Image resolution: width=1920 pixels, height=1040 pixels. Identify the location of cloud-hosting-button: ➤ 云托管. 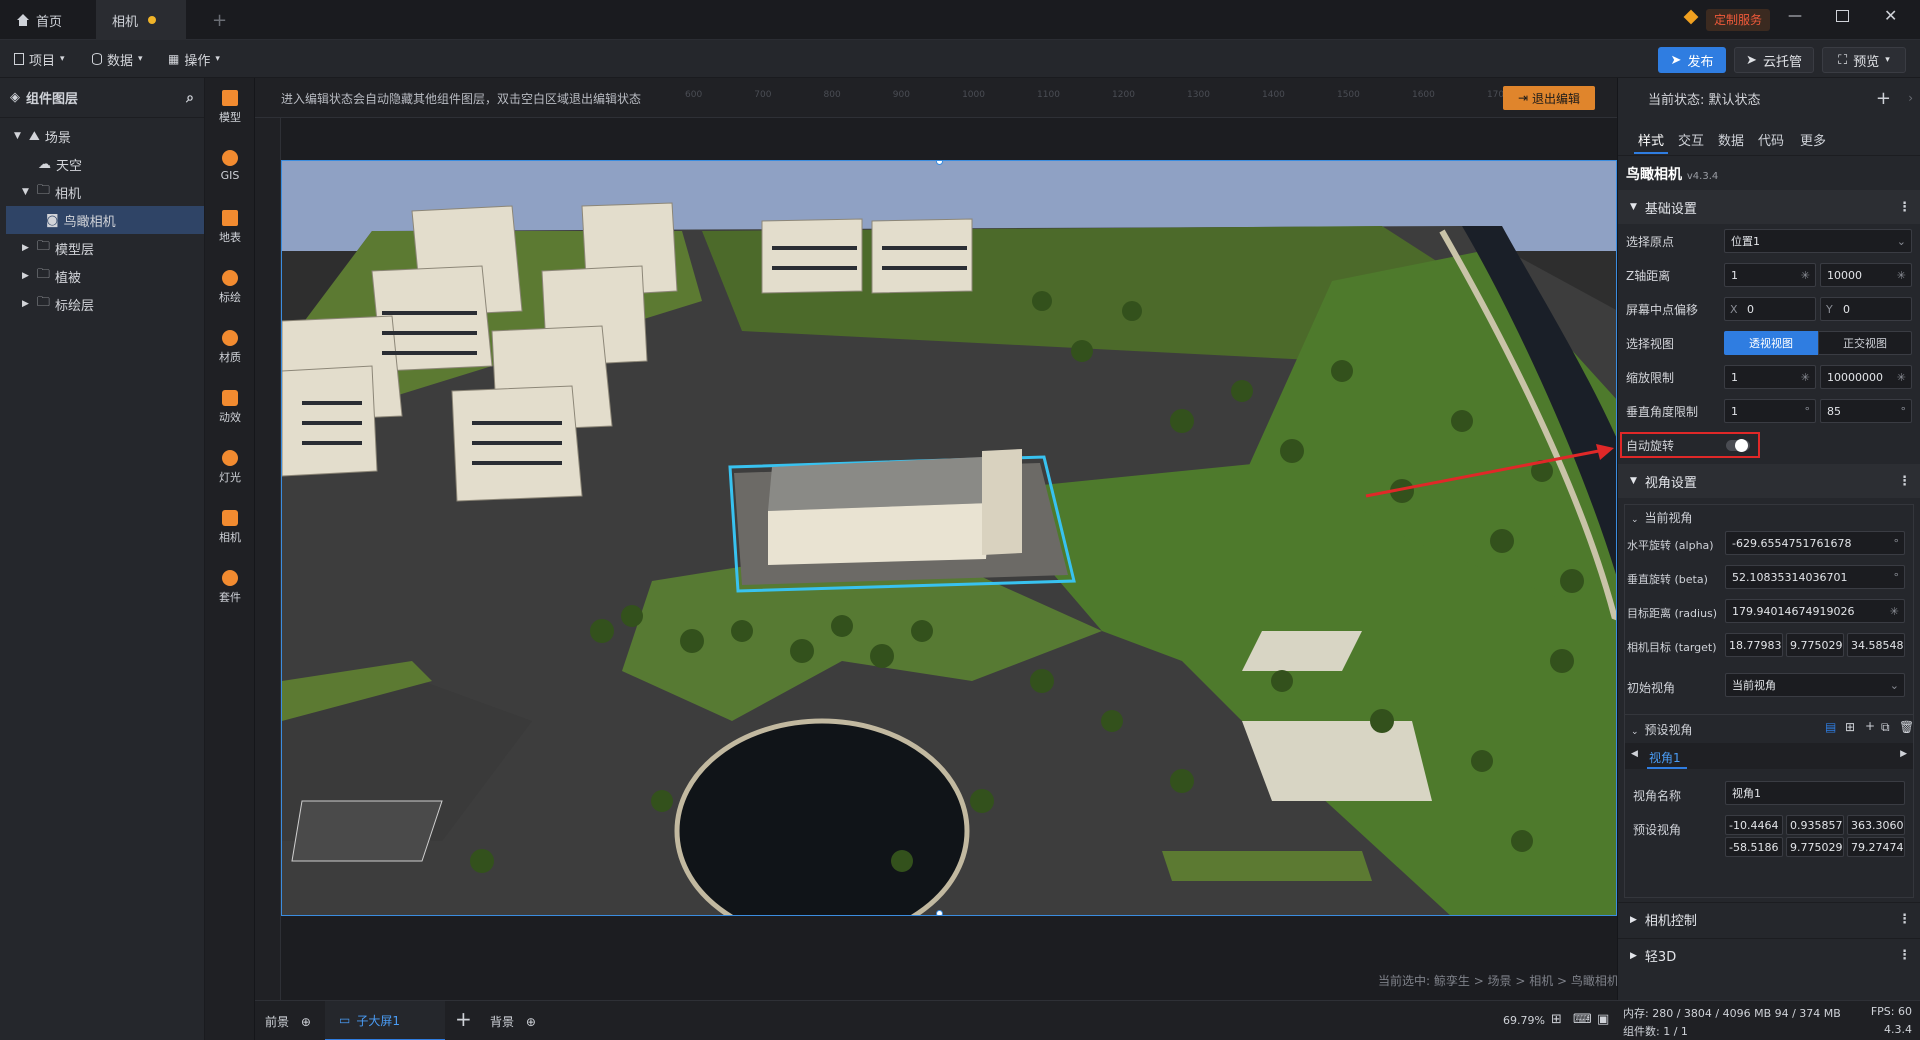
(1774, 60).